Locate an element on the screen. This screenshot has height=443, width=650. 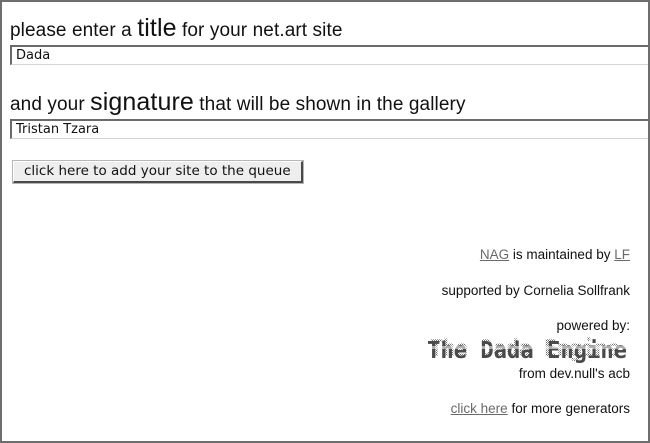
title-prompt-keyword: title is located at coordinates (157, 28).